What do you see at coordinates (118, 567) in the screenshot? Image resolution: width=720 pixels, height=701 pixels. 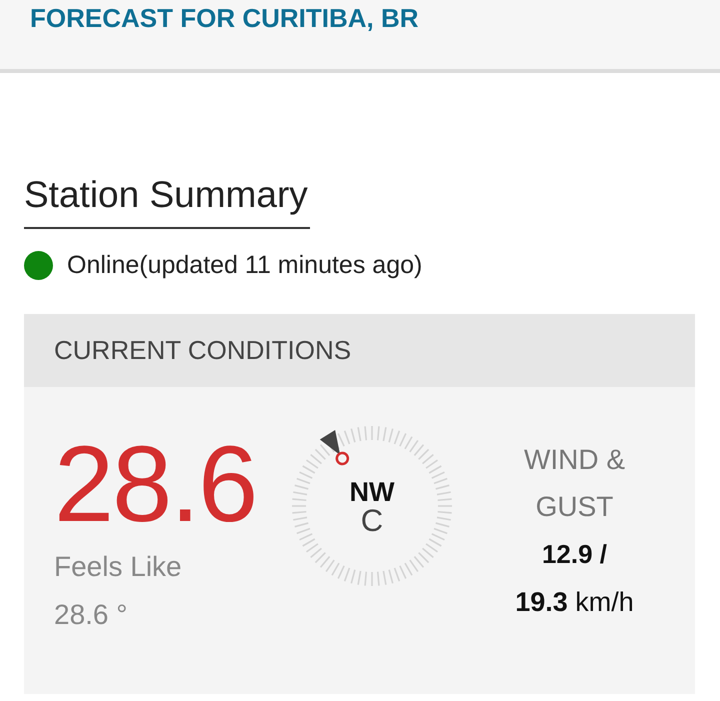 I see `feels-like-label: Feels Like` at bounding box center [118, 567].